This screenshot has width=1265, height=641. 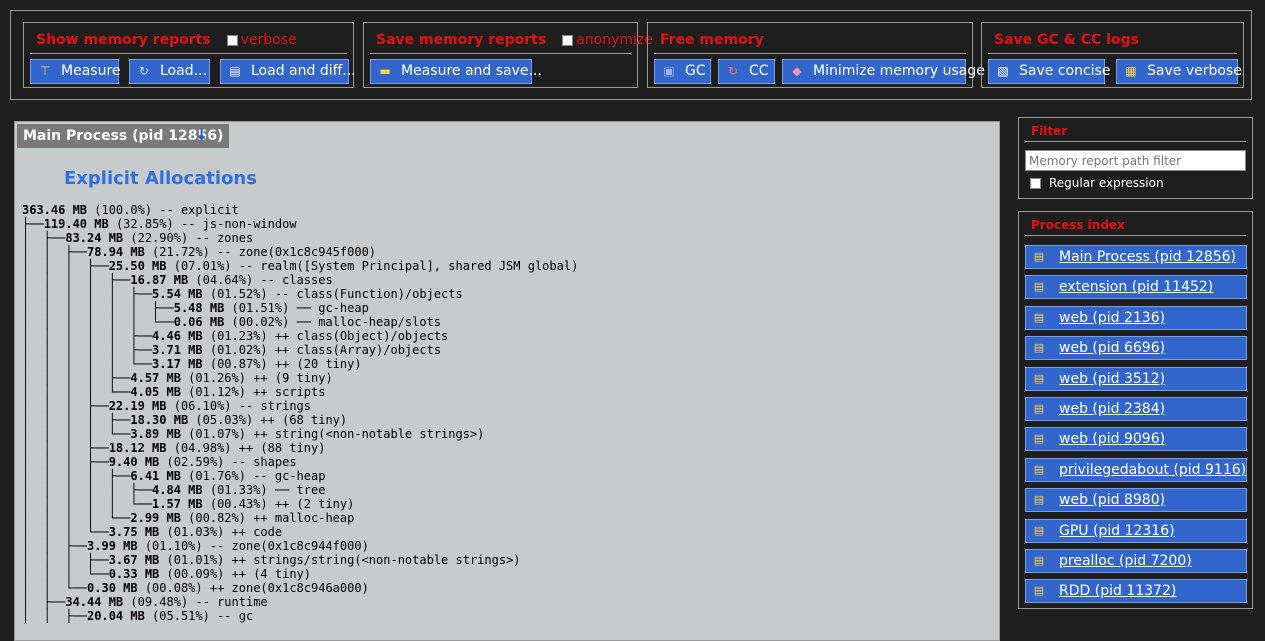 I want to click on tree-row: │ │ │ └──0.33 MB (00.09%) ++ (4 tiny), so click(x=166, y=574).